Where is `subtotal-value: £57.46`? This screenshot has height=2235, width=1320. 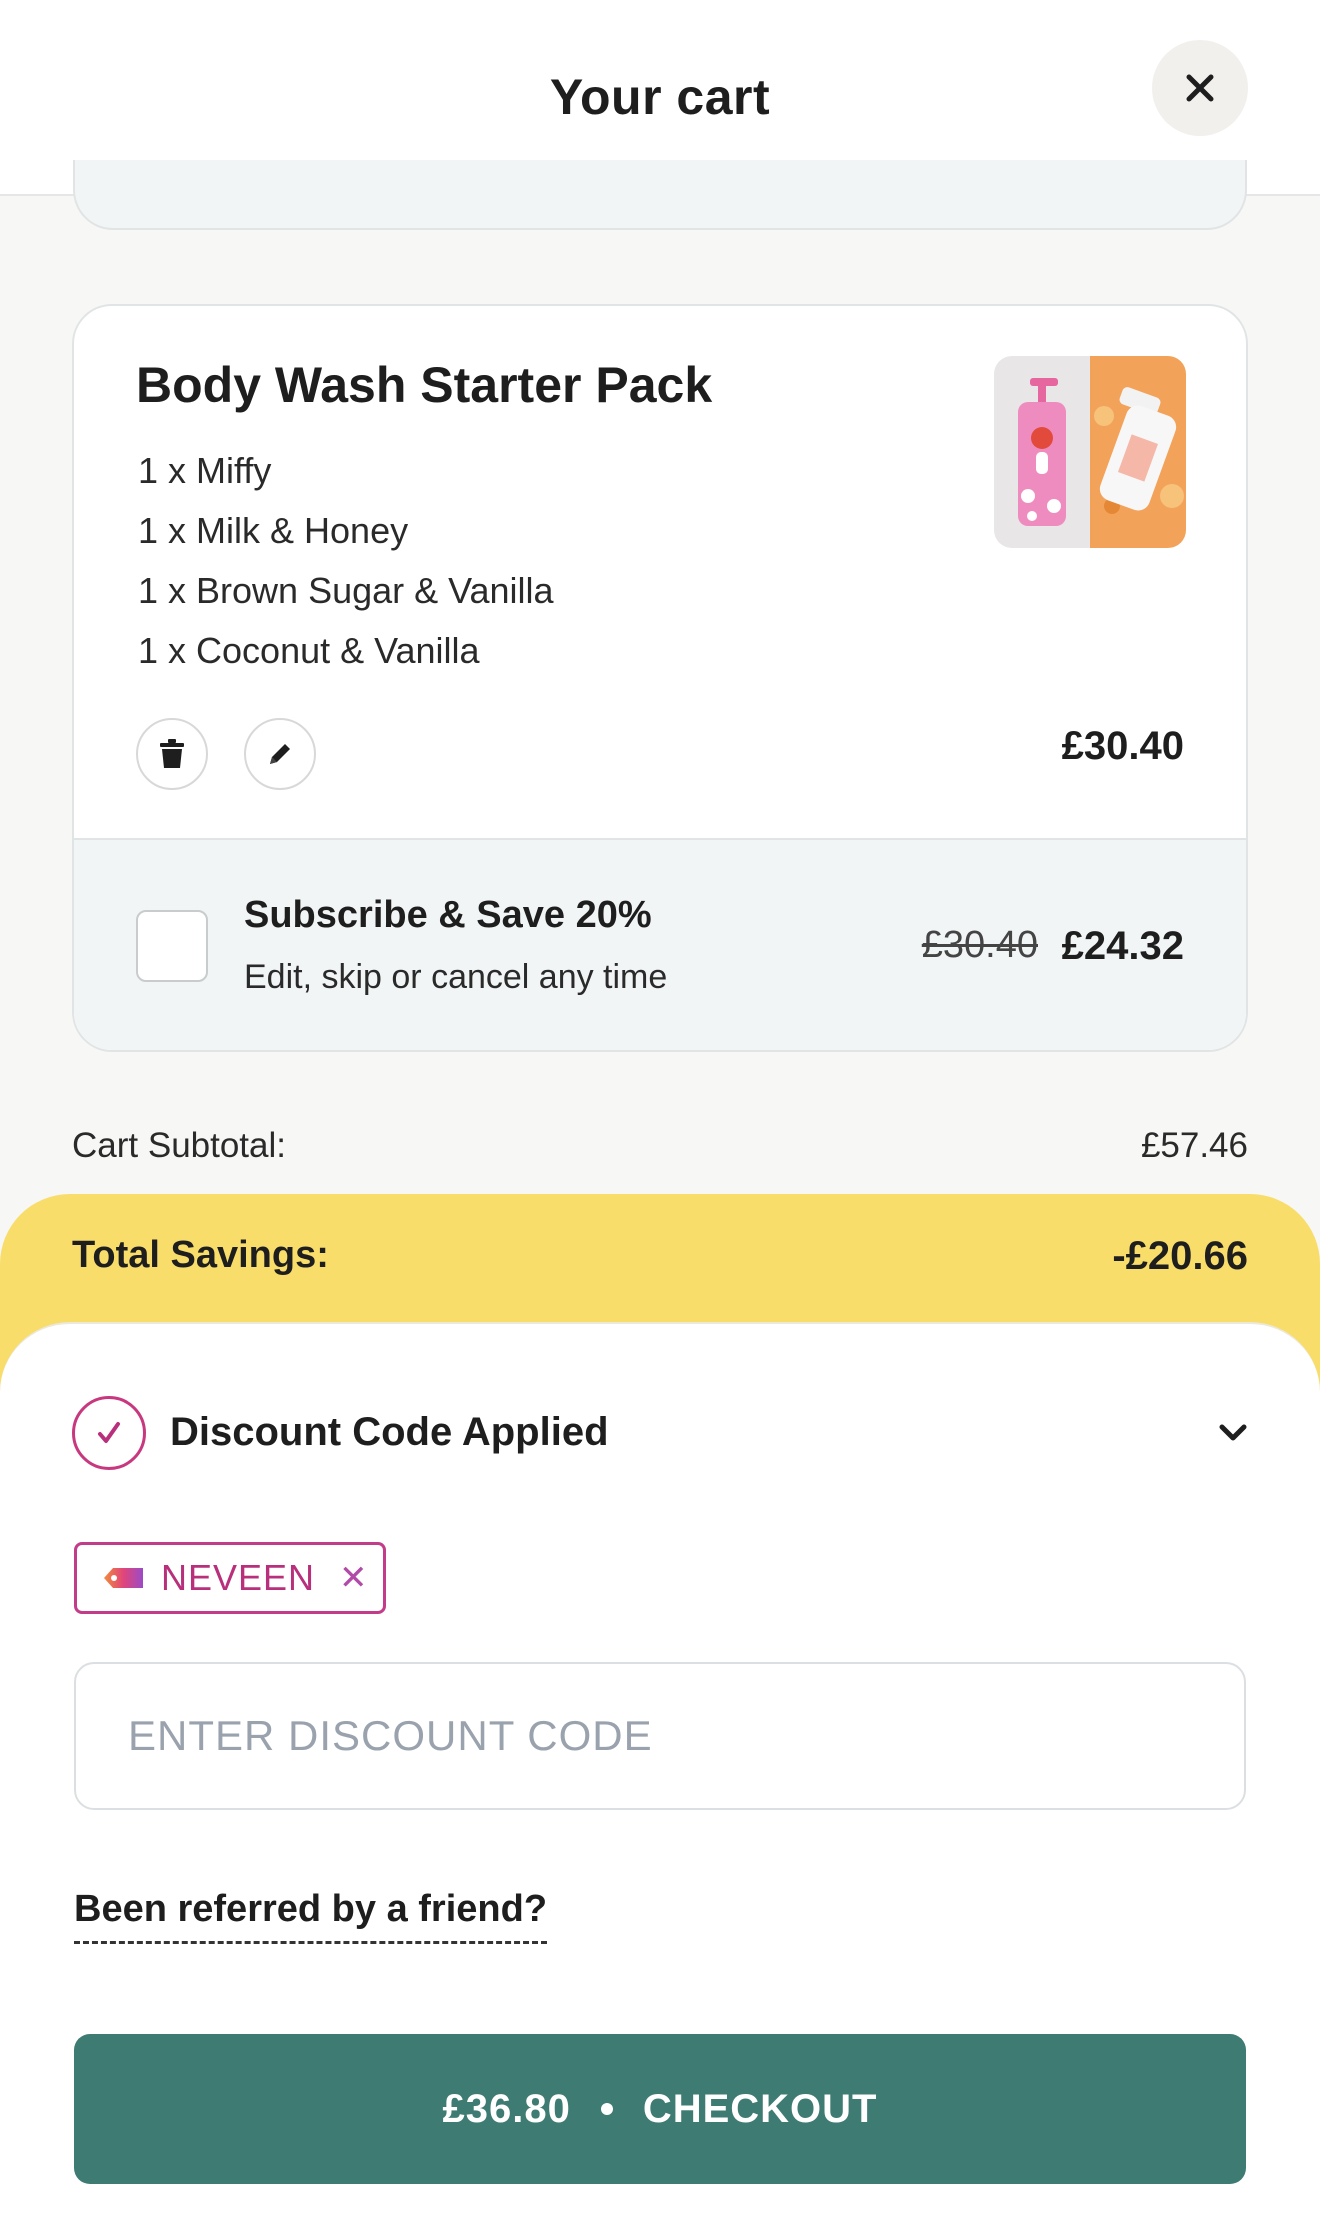
subtotal-value: £57.46 is located at coordinates (1194, 1145).